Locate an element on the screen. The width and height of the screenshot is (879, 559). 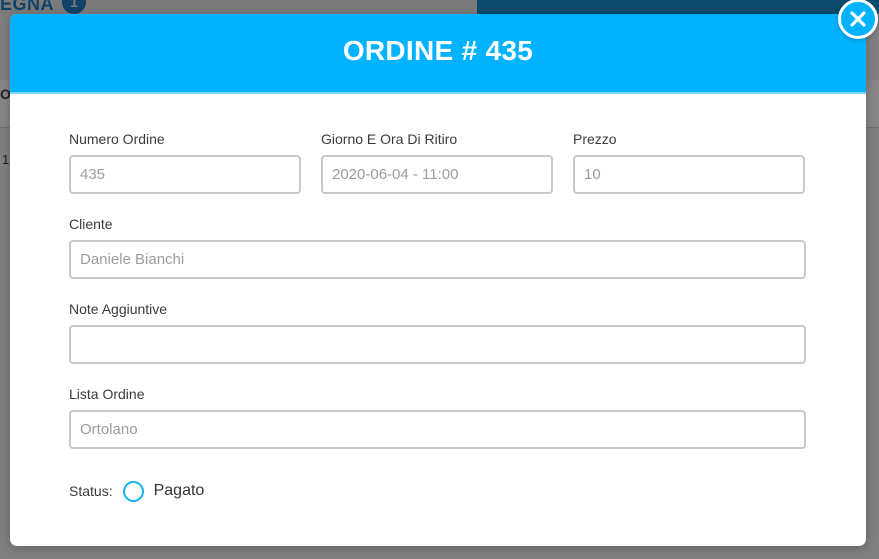
pagato-label: Pagato is located at coordinates (179, 491).